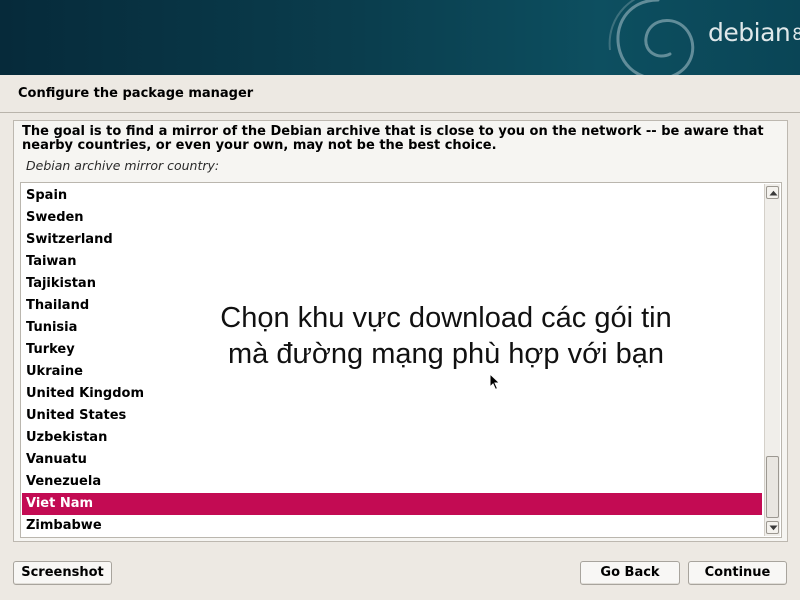 This screenshot has height=600, width=800. What do you see at coordinates (772, 360) in the screenshot?
I see `list-scrollbar` at bounding box center [772, 360].